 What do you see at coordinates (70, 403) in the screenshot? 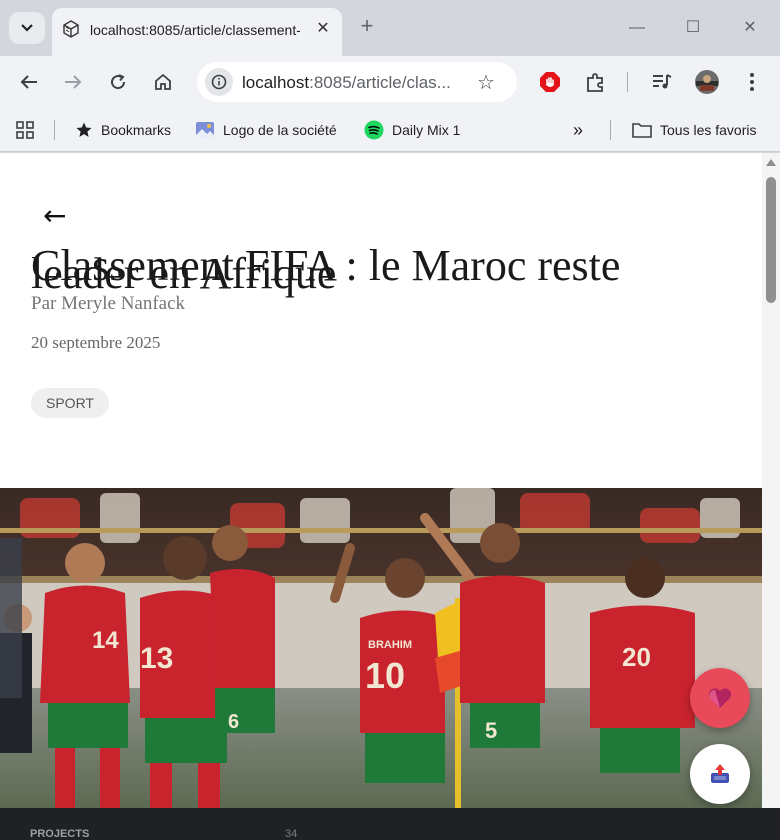
I see `category-tag: SPORT` at bounding box center [70, 403].